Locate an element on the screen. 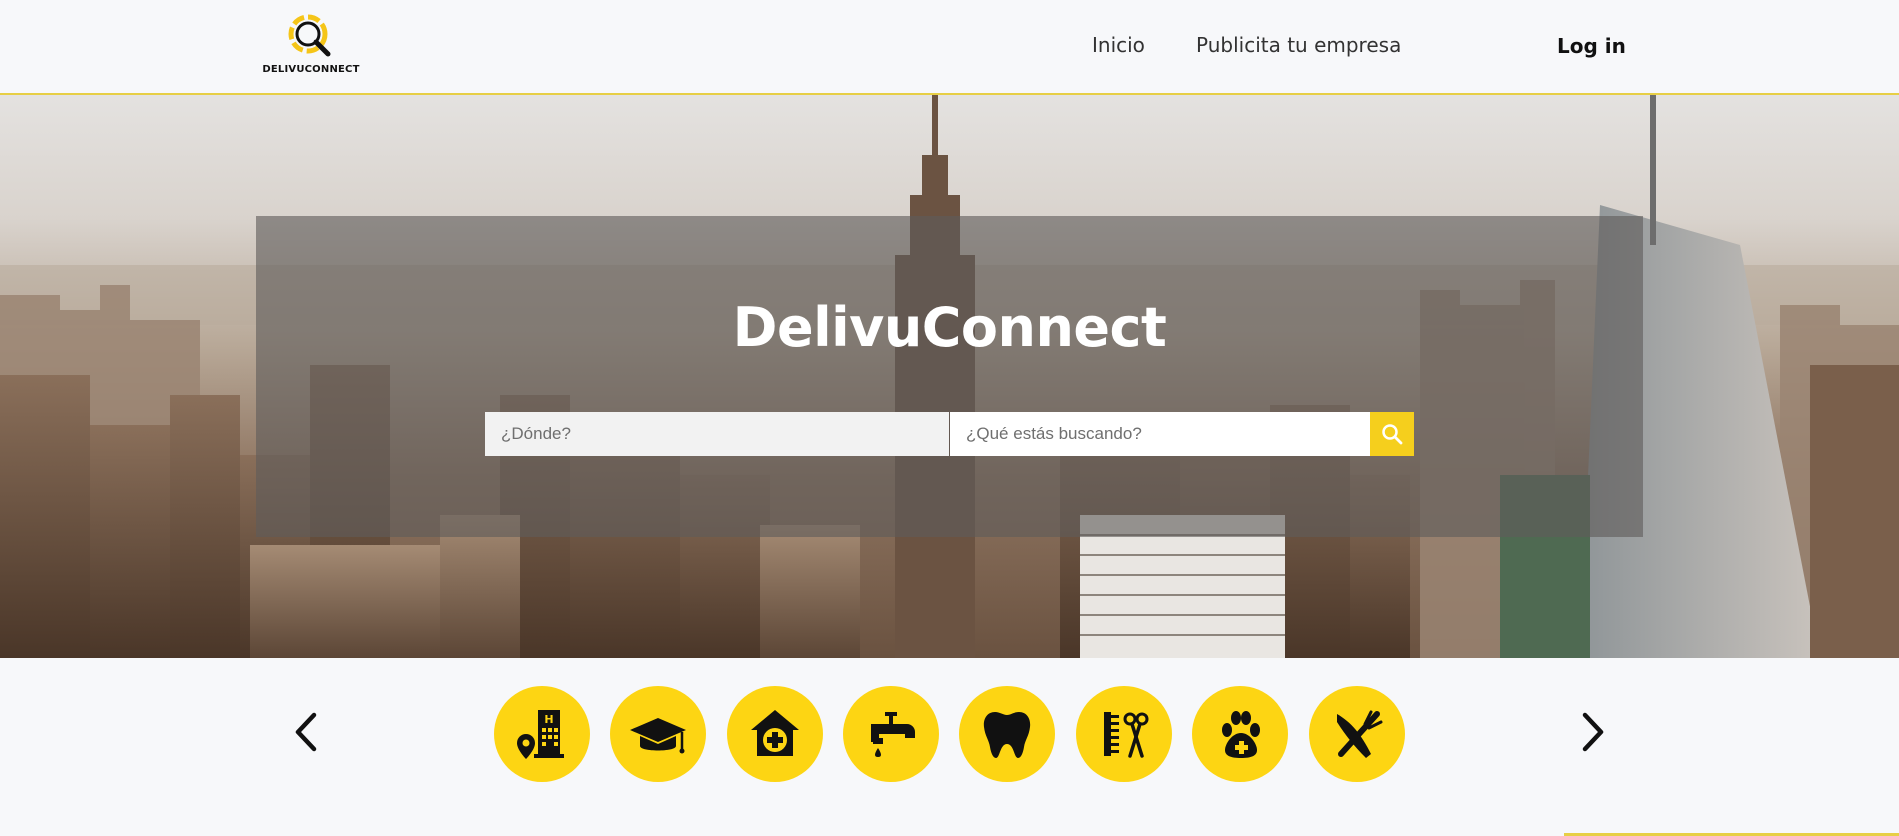 This screenshot has width=1899, height=836. water-faucet-icon is located at coordinates (893, 734).